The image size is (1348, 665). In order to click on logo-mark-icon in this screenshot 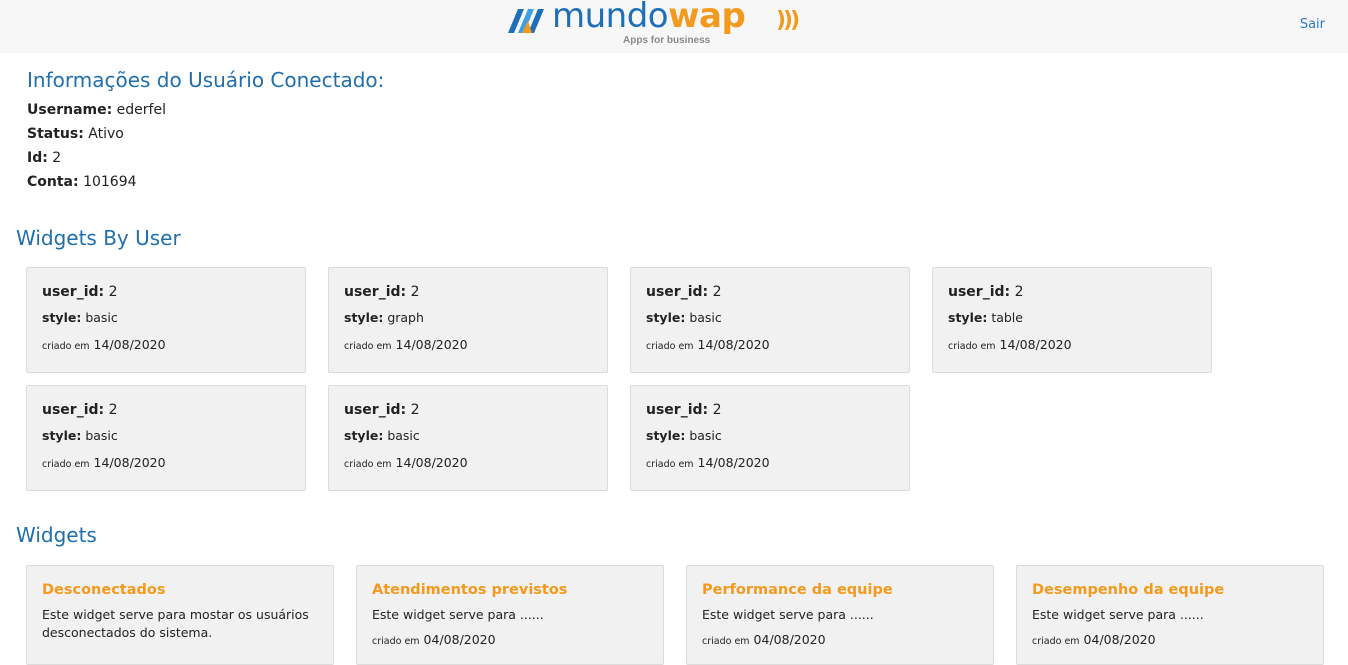, I will do `click(526, 21)`.